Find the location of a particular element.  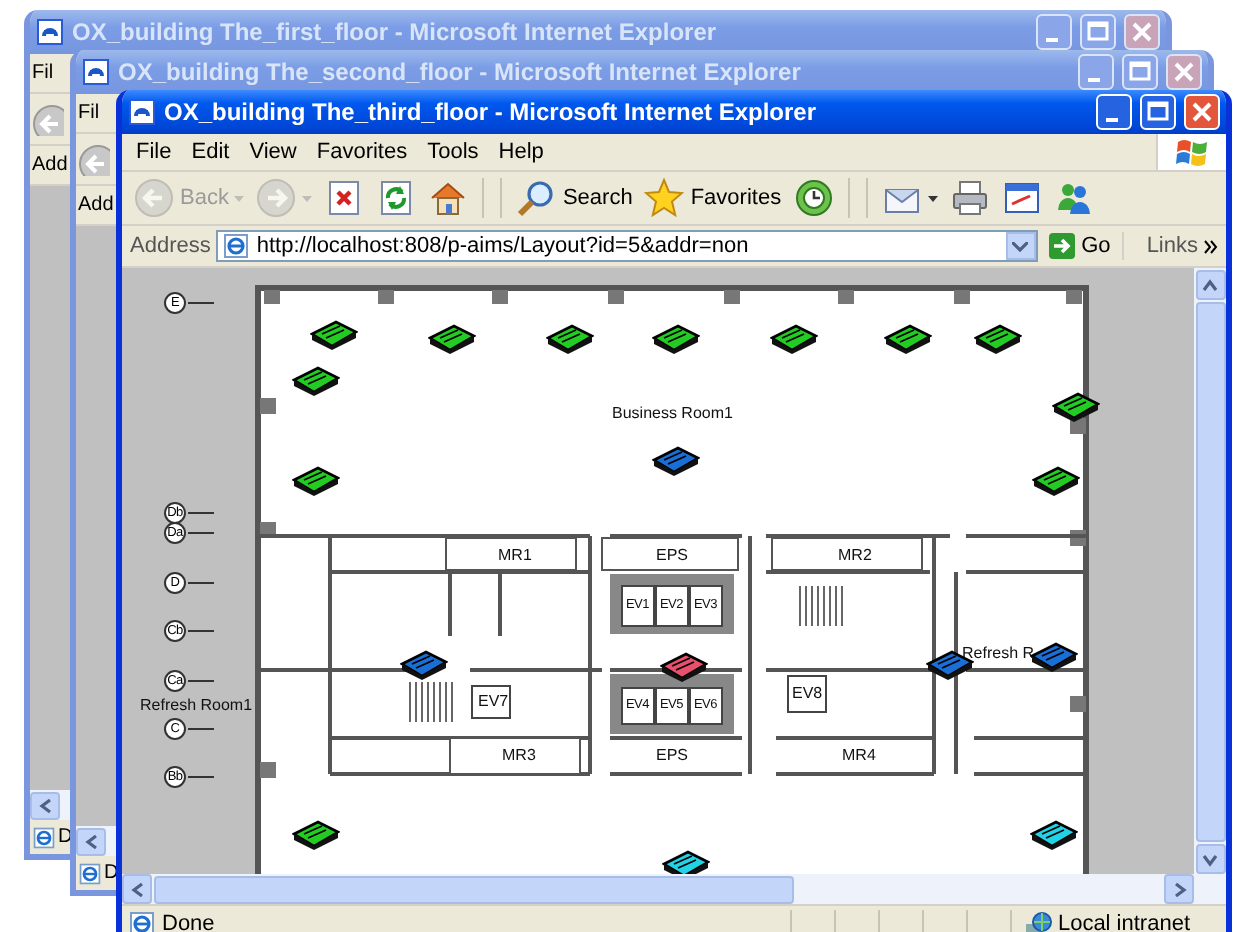

network-globe-icon is located at coordinates (1037, 920).